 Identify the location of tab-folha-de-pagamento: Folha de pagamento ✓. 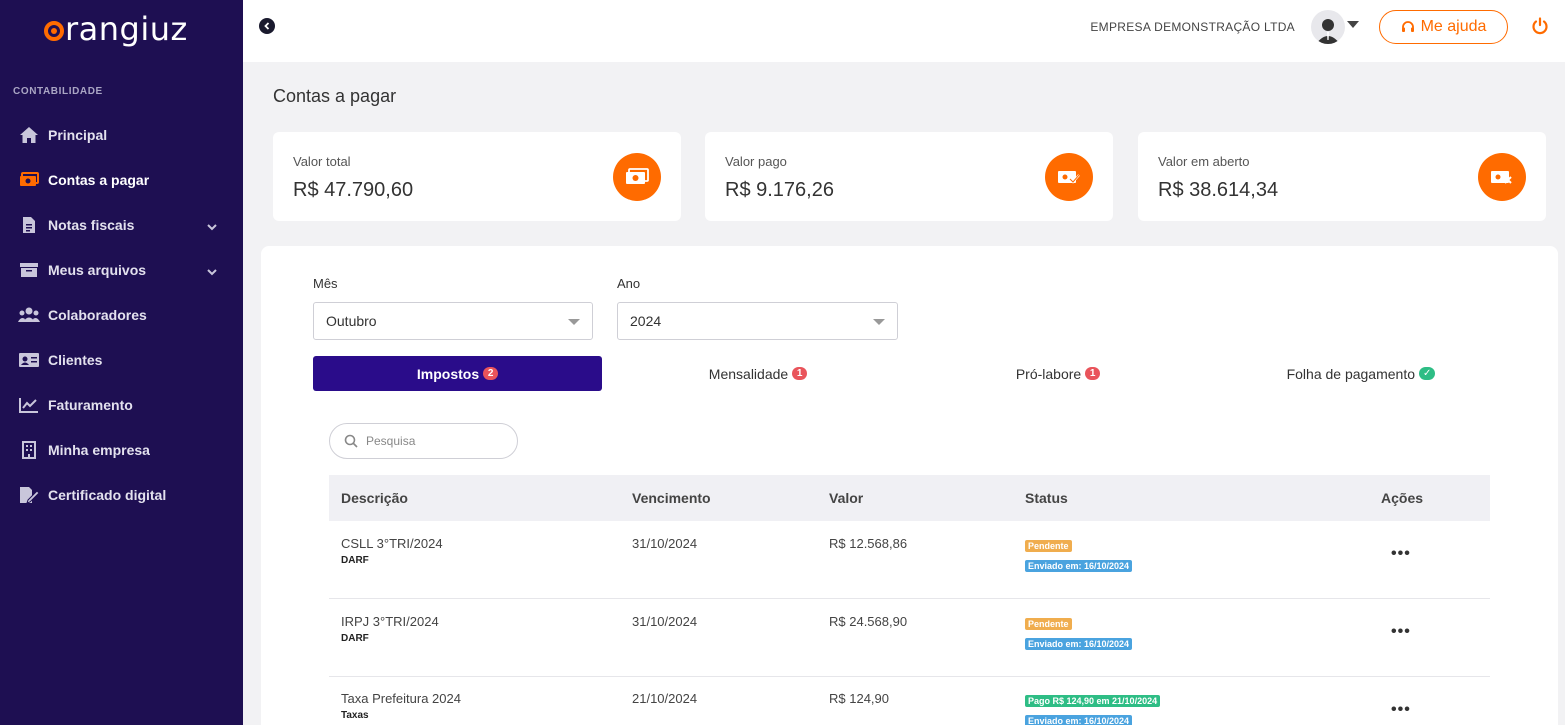
(1361, 373).